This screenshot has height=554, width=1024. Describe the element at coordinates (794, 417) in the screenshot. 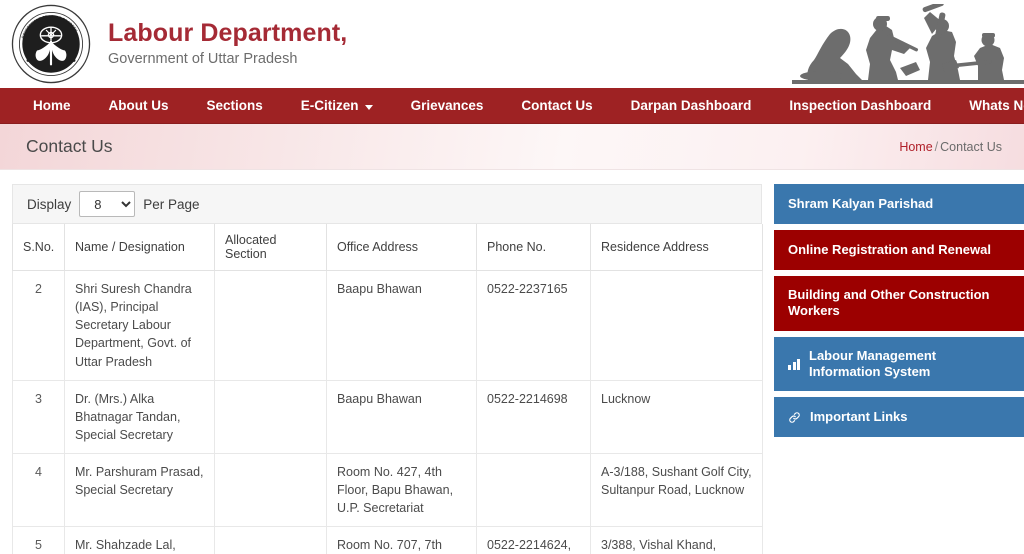

I see `link-icon` at that location.